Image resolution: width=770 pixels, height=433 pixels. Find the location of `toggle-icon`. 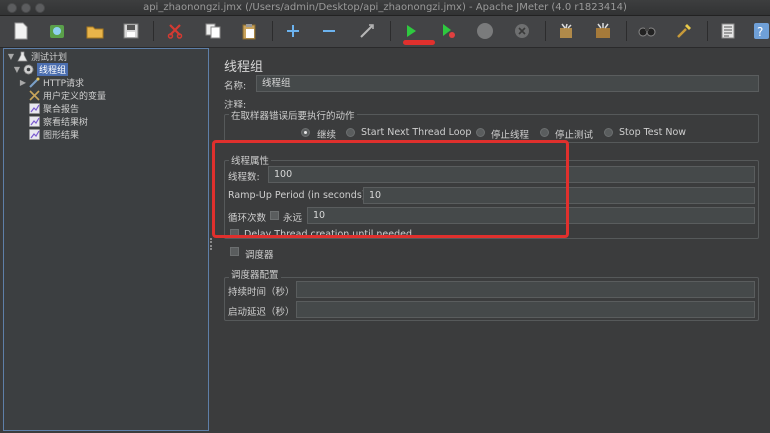

toggle-icon is located at coordinates (367, 31).